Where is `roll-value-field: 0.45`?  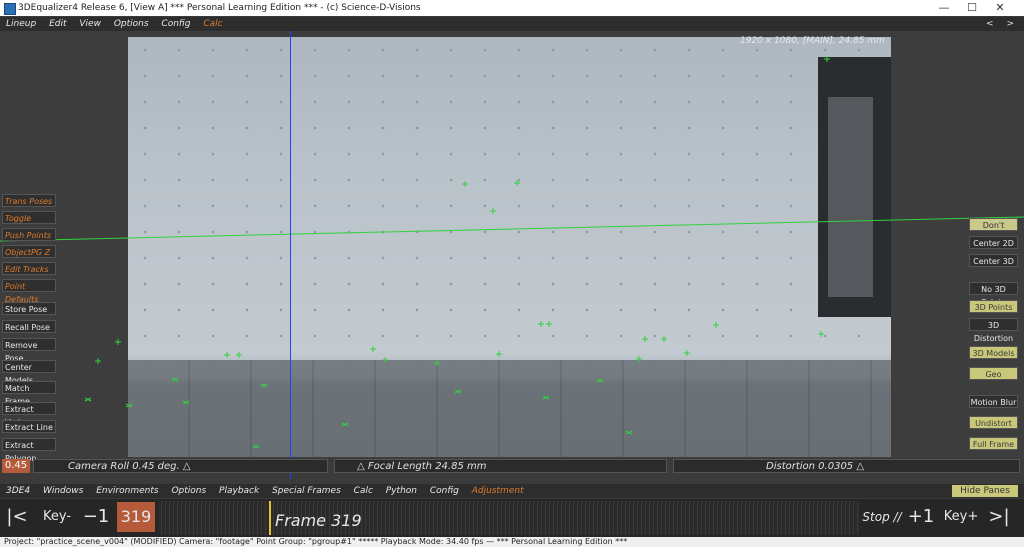
roll-value-field: 0.45 is located at coordinates (16, 466).